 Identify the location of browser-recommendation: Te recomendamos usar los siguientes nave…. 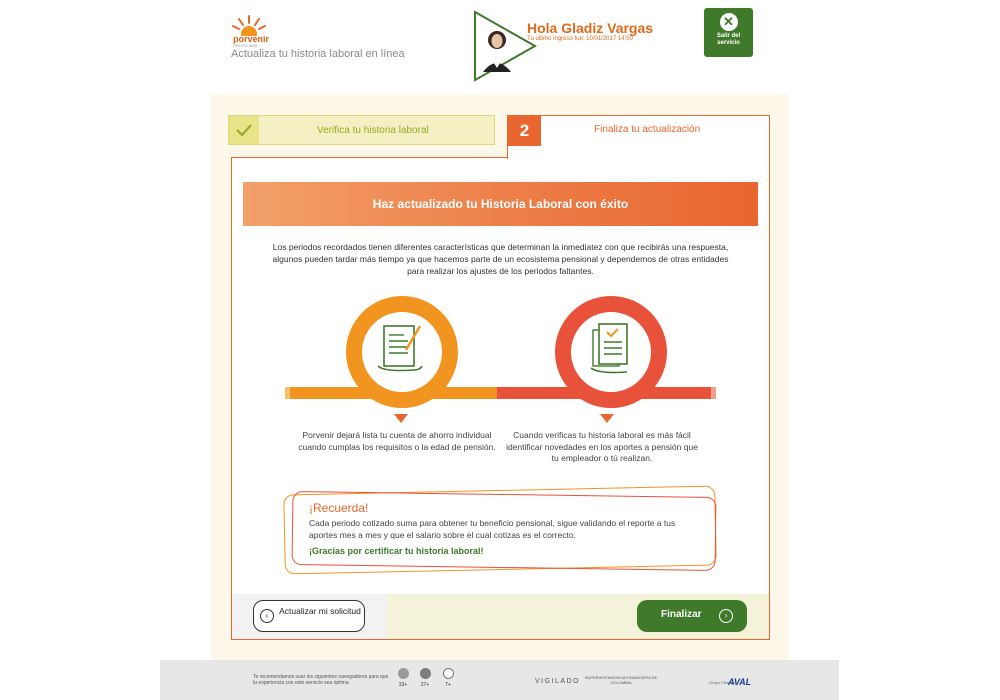
(321, 680).